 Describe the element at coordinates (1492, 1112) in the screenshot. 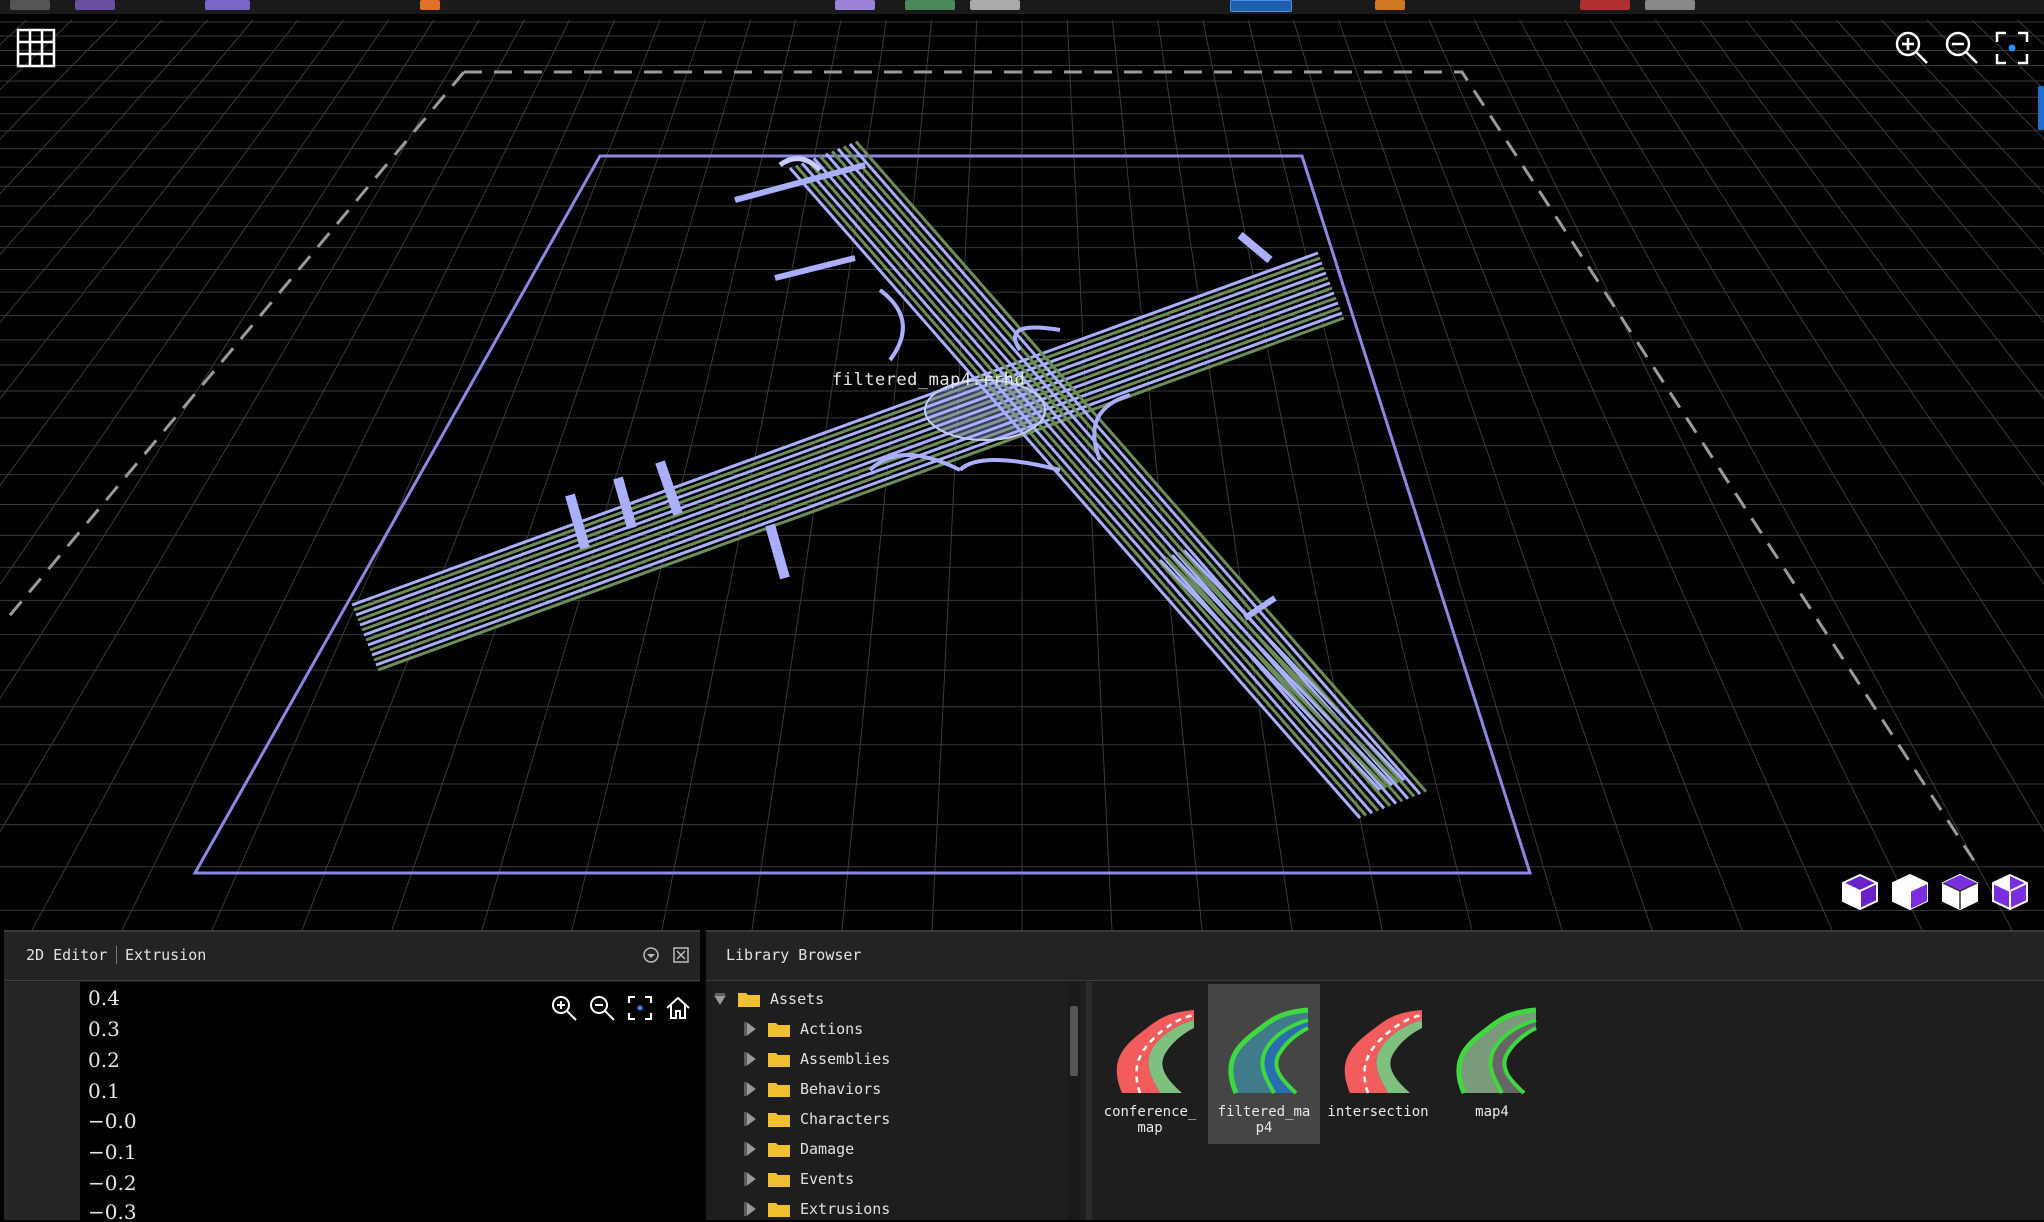

I see `asset-name: map4` at that location.